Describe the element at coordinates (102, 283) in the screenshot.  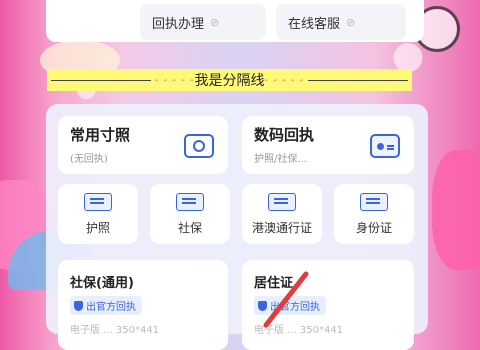
I see `card-title: 社保(通用)` at that location.